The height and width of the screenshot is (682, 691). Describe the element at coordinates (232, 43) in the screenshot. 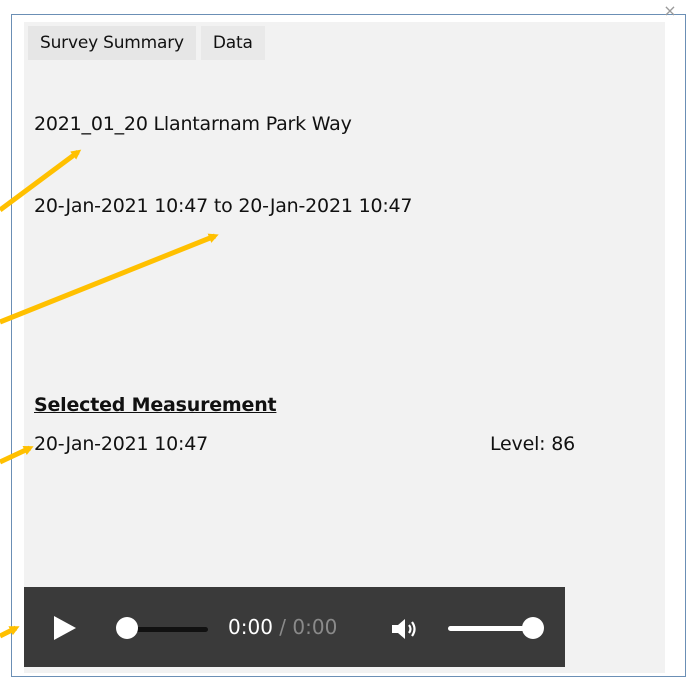

I see `tab-data: Data` at that location.